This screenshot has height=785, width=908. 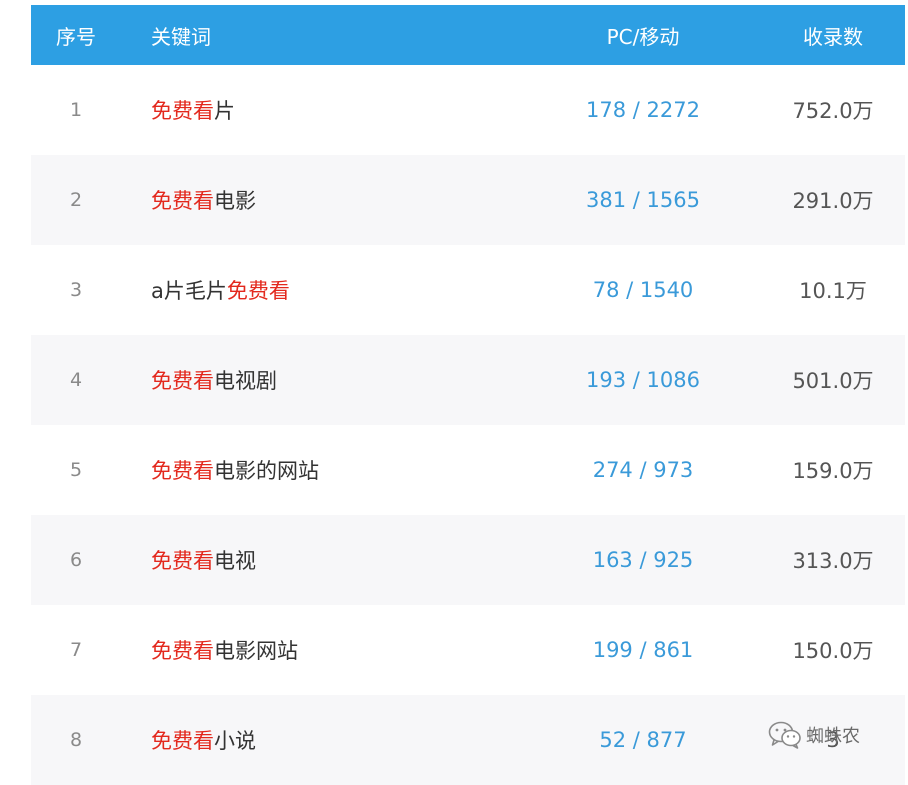 I want to click on table-row: 5 免费看电影的网站 274 / 973 159.0万, so click(x=468, y=470).